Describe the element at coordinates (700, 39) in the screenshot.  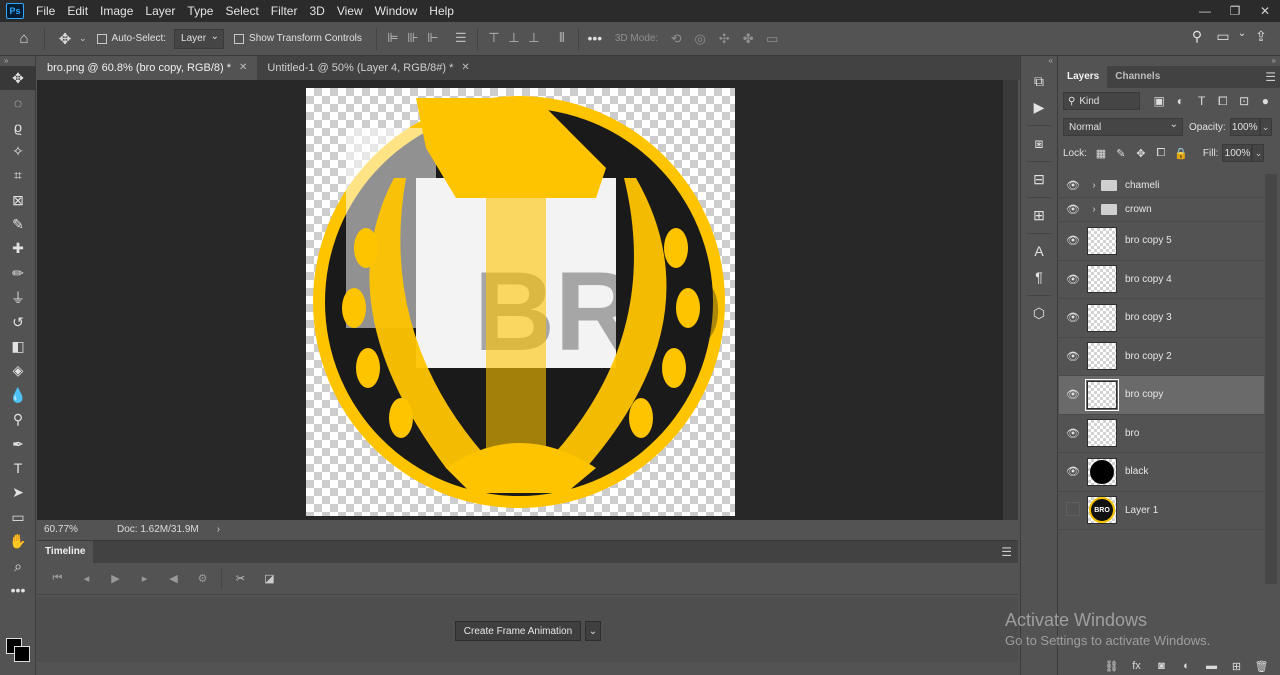
I see `roll-3d-icon: ◎` at that location.